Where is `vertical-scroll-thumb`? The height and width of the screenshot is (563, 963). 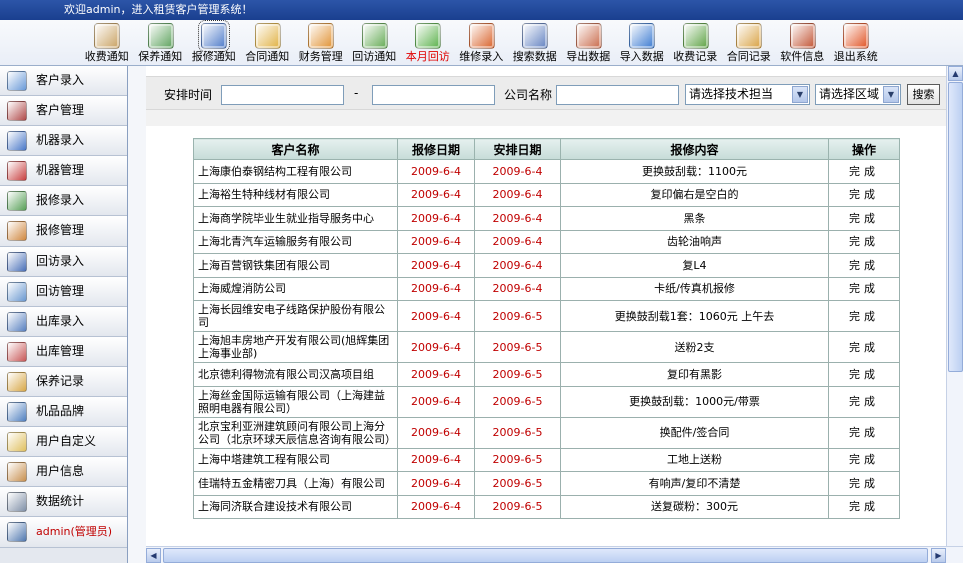 vertical-scroll-thumb is located at coordinates (955, 227).